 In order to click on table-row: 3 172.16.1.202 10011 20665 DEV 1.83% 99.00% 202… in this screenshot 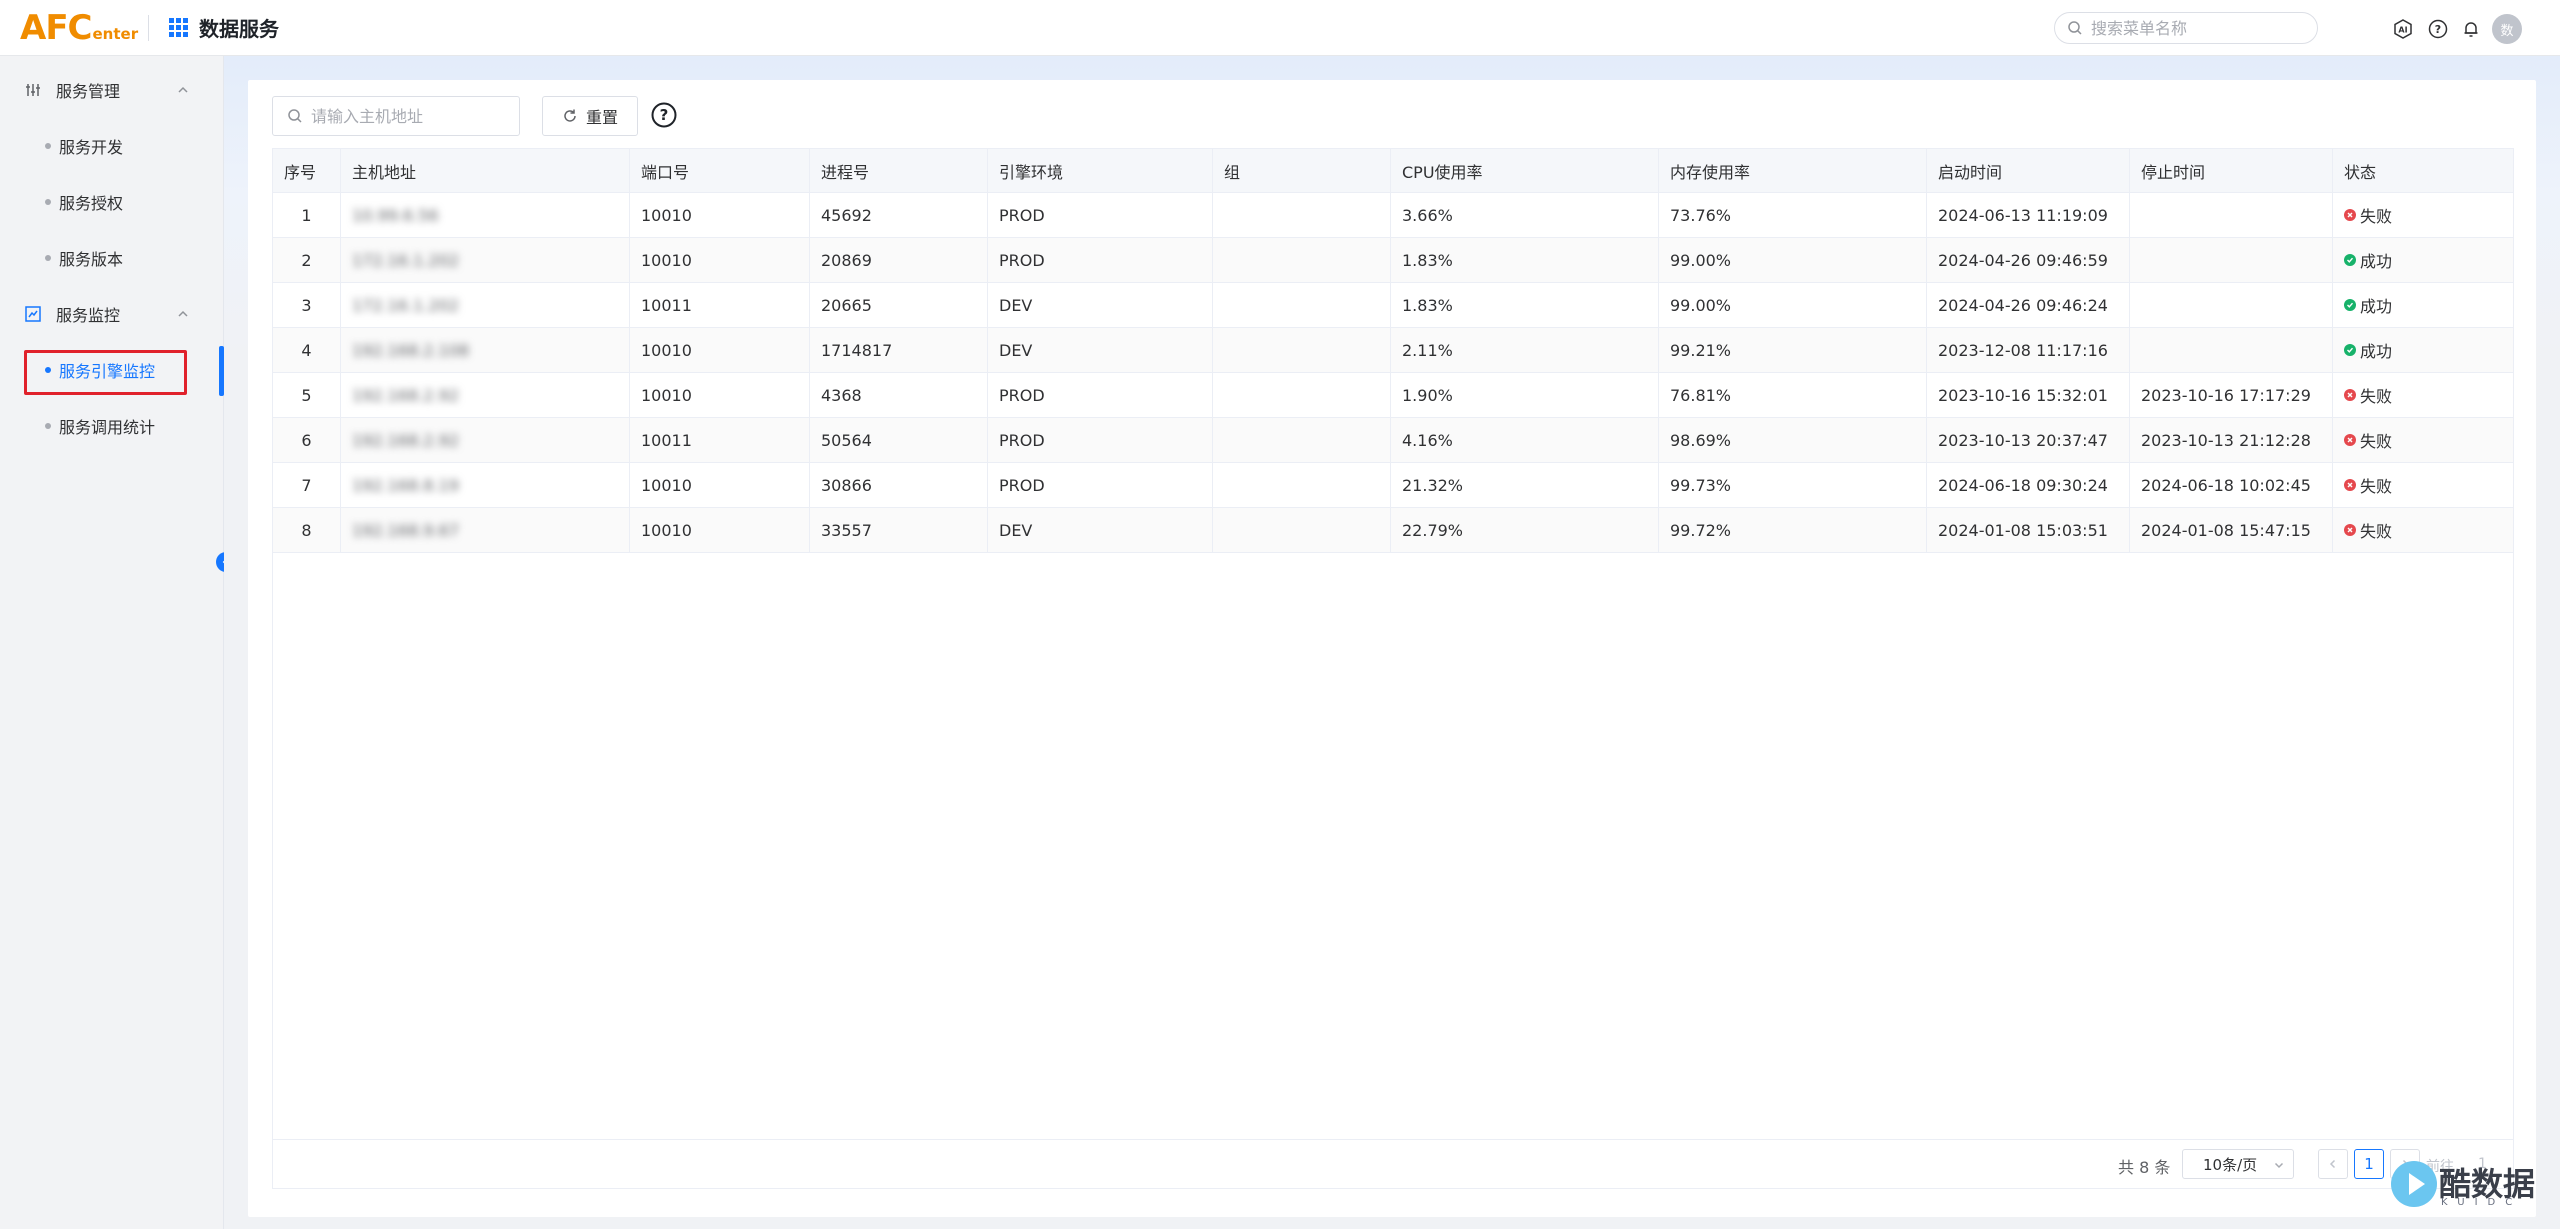, I will do `click(1393, 305)`.